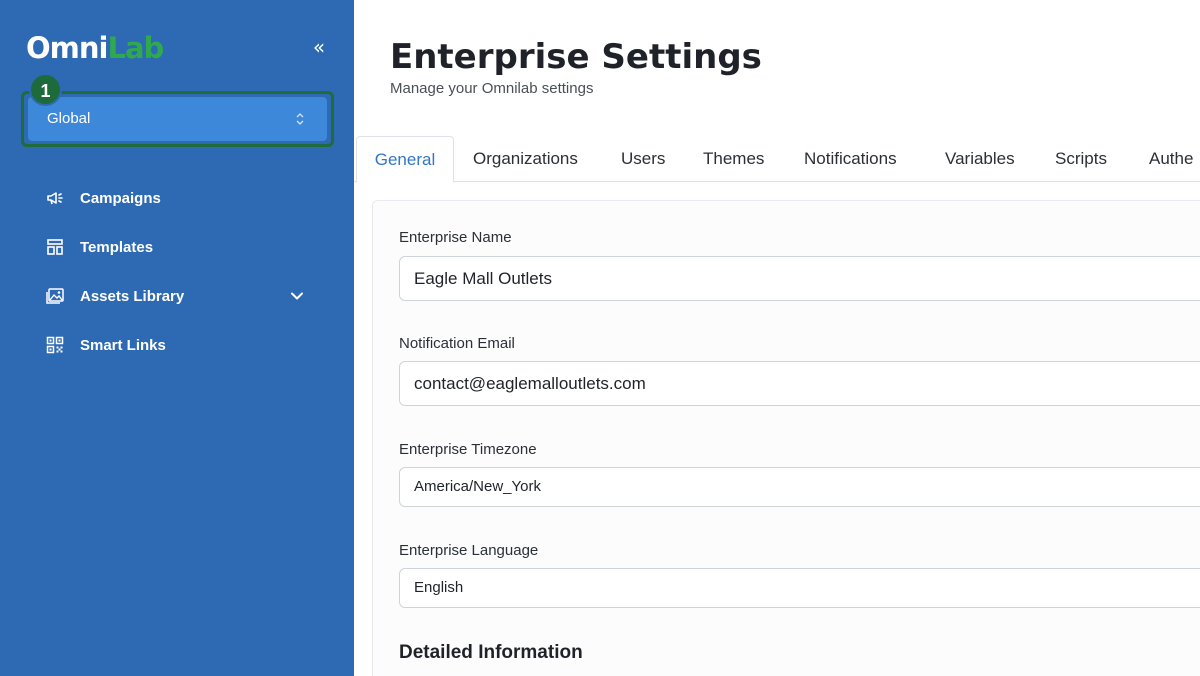 This screenshot has height=676, width=1200. What do you see at coordinates (525, 159) in the screenshot?
I see `tab-organizations: Organizations` at bounding box center [525, 159].